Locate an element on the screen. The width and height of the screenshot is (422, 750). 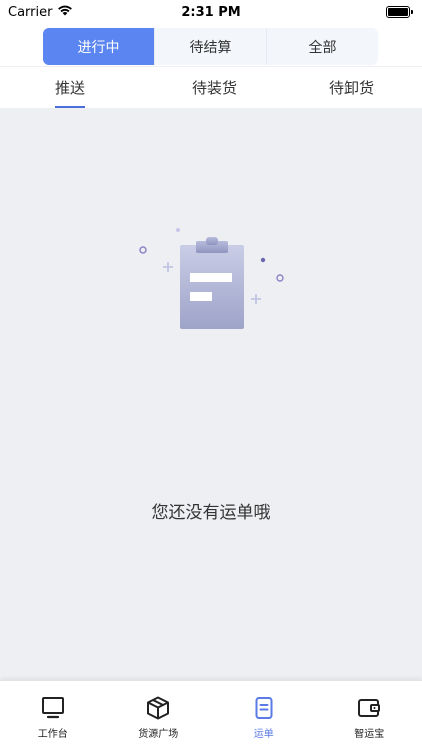
sub-tabs: 推送 待装货 待卸货 is located at coordinates (211, 87).